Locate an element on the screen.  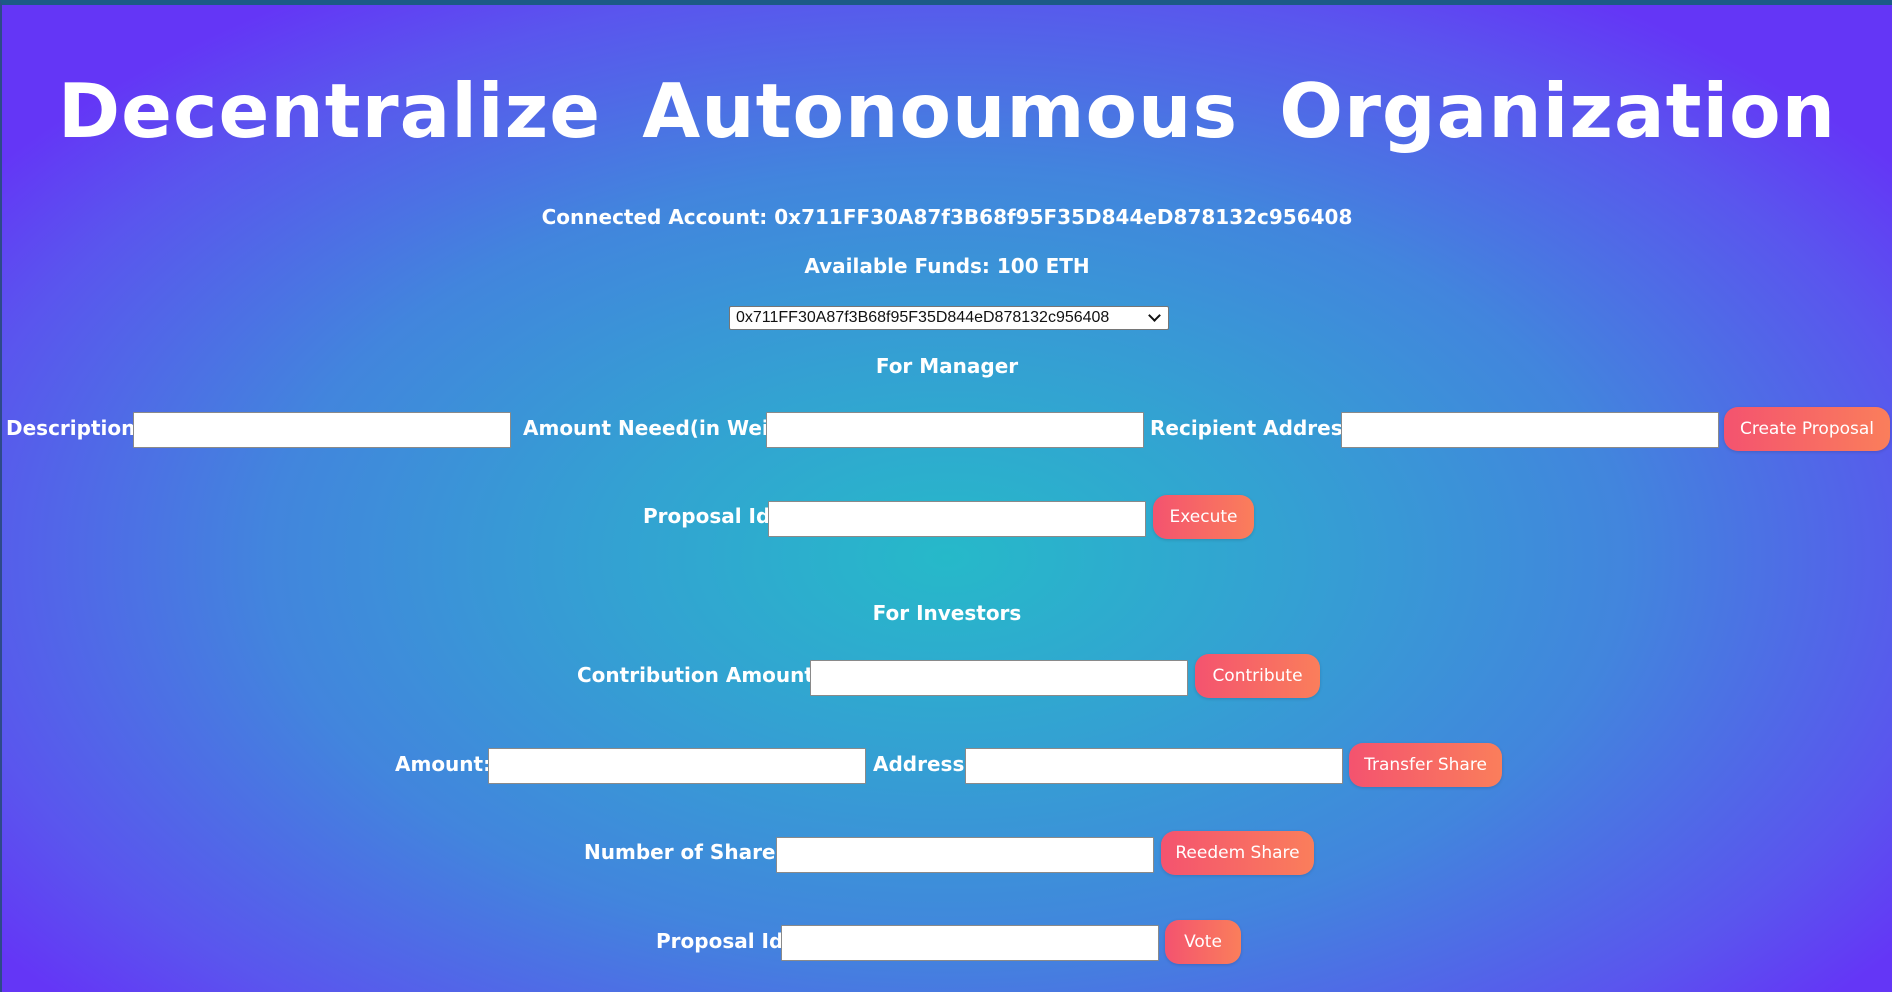
page-title: Decentralize Autonoumous Organization is located at coordinates (947, 111).